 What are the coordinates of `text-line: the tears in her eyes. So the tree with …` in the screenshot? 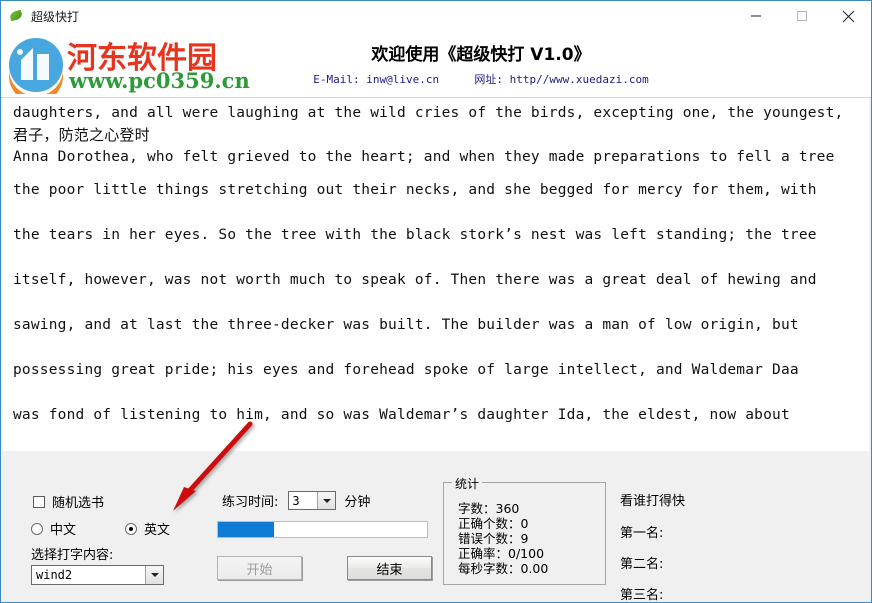 It's located at (415, 235).